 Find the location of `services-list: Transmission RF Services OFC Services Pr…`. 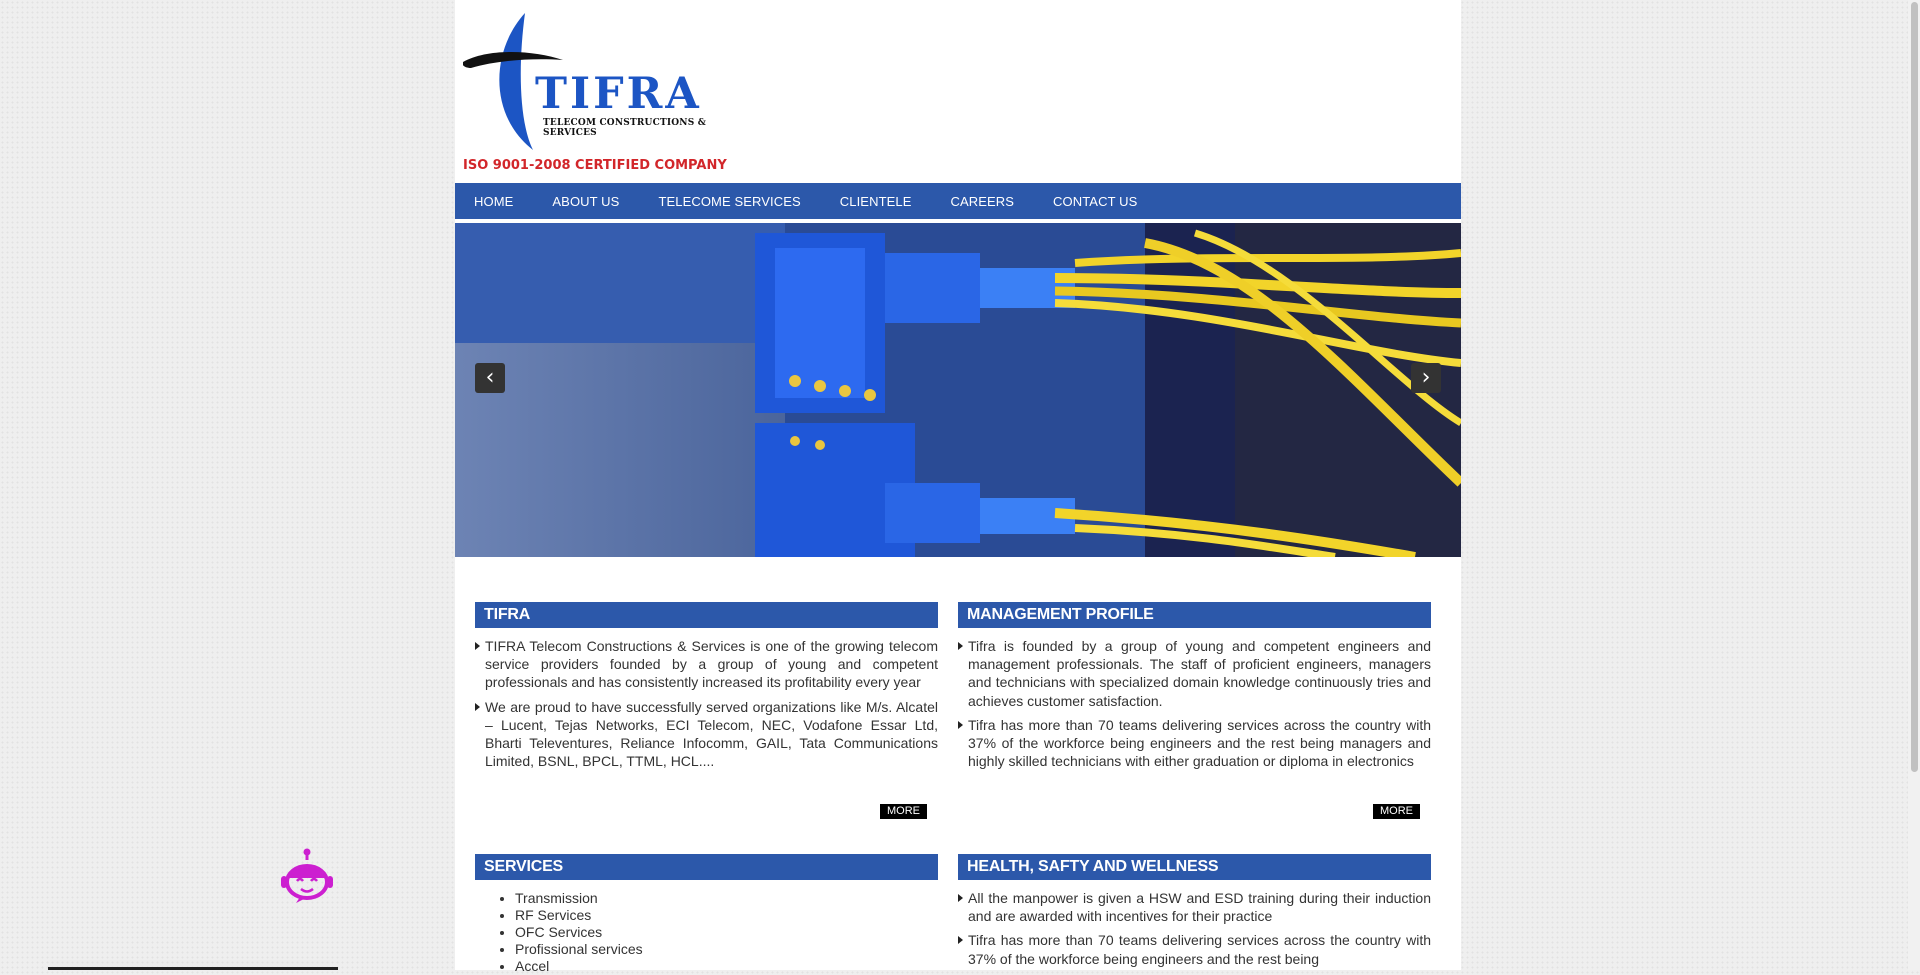

services-list: Transmission RF Services OFC Services Pr… is located at coordinates (706, 932).